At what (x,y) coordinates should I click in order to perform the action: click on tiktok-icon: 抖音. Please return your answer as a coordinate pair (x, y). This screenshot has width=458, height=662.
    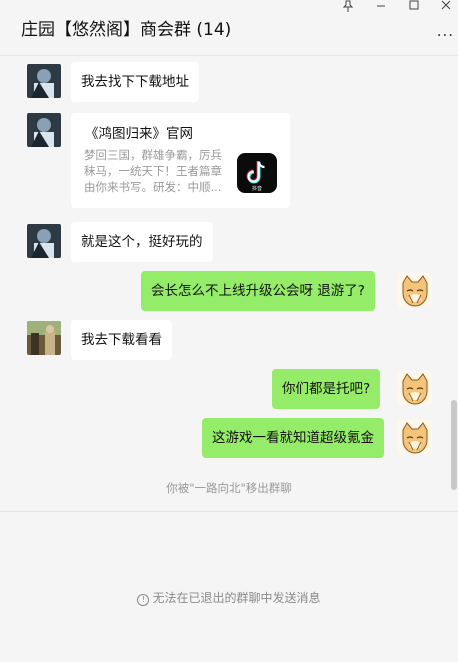
    Looking at the image, I should click on (257, 173).